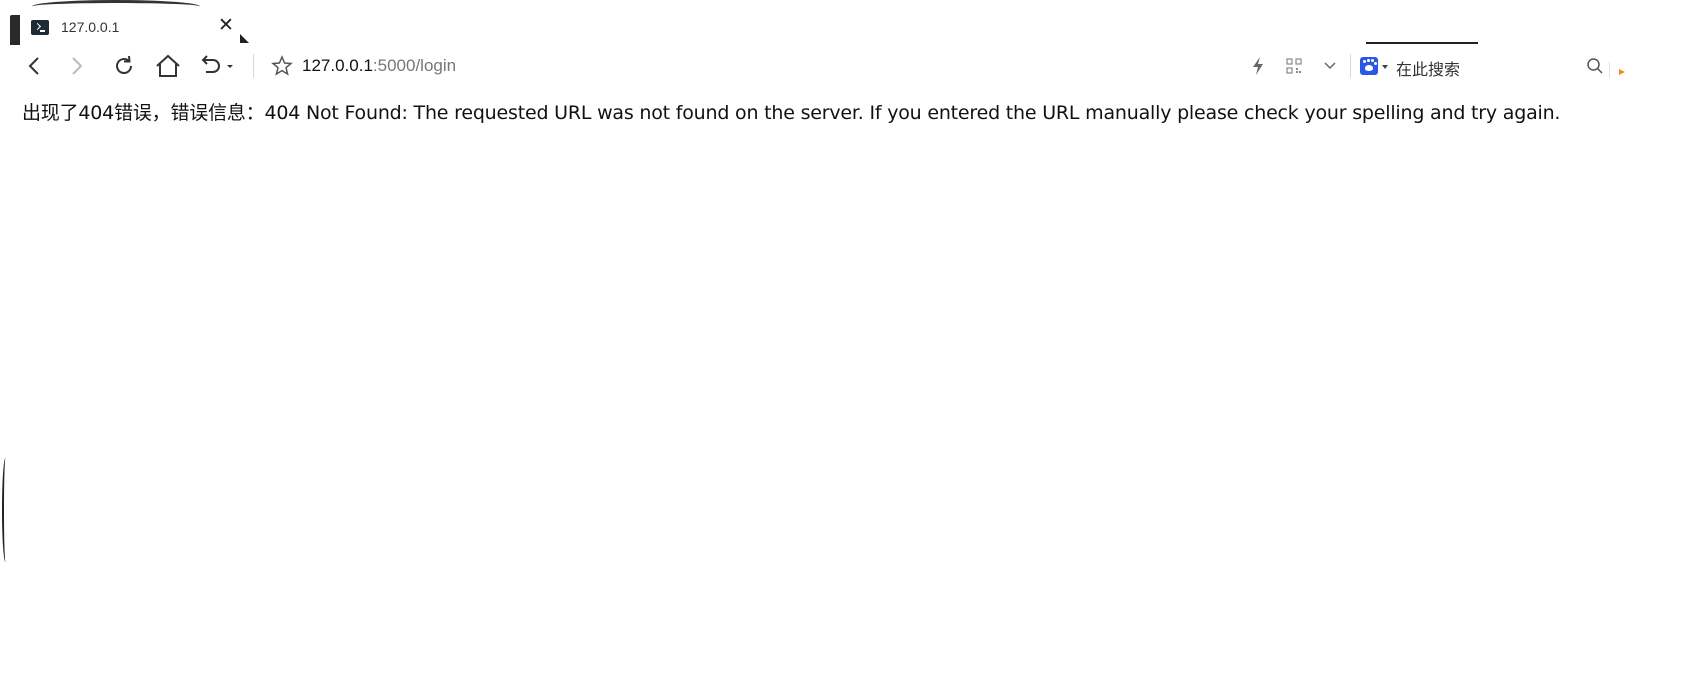 The image size is (1687, 684). I want to click on reload-icon, so click(124, 64).